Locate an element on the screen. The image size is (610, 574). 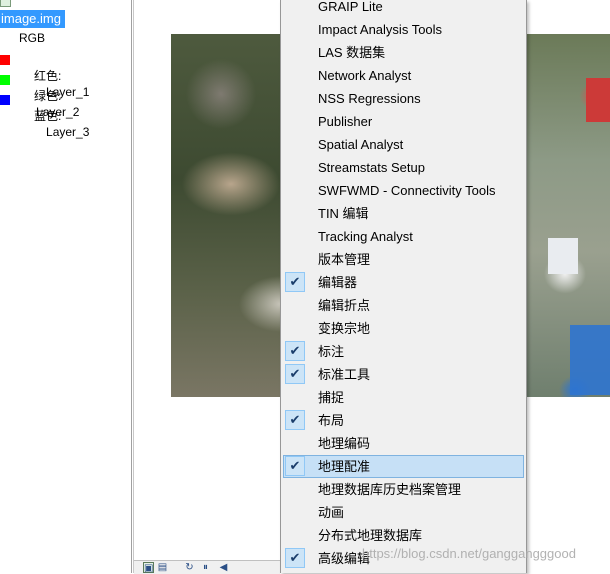
menu-item: SWFWMD - Connectivity Tools is located at coordinates (403, 190).